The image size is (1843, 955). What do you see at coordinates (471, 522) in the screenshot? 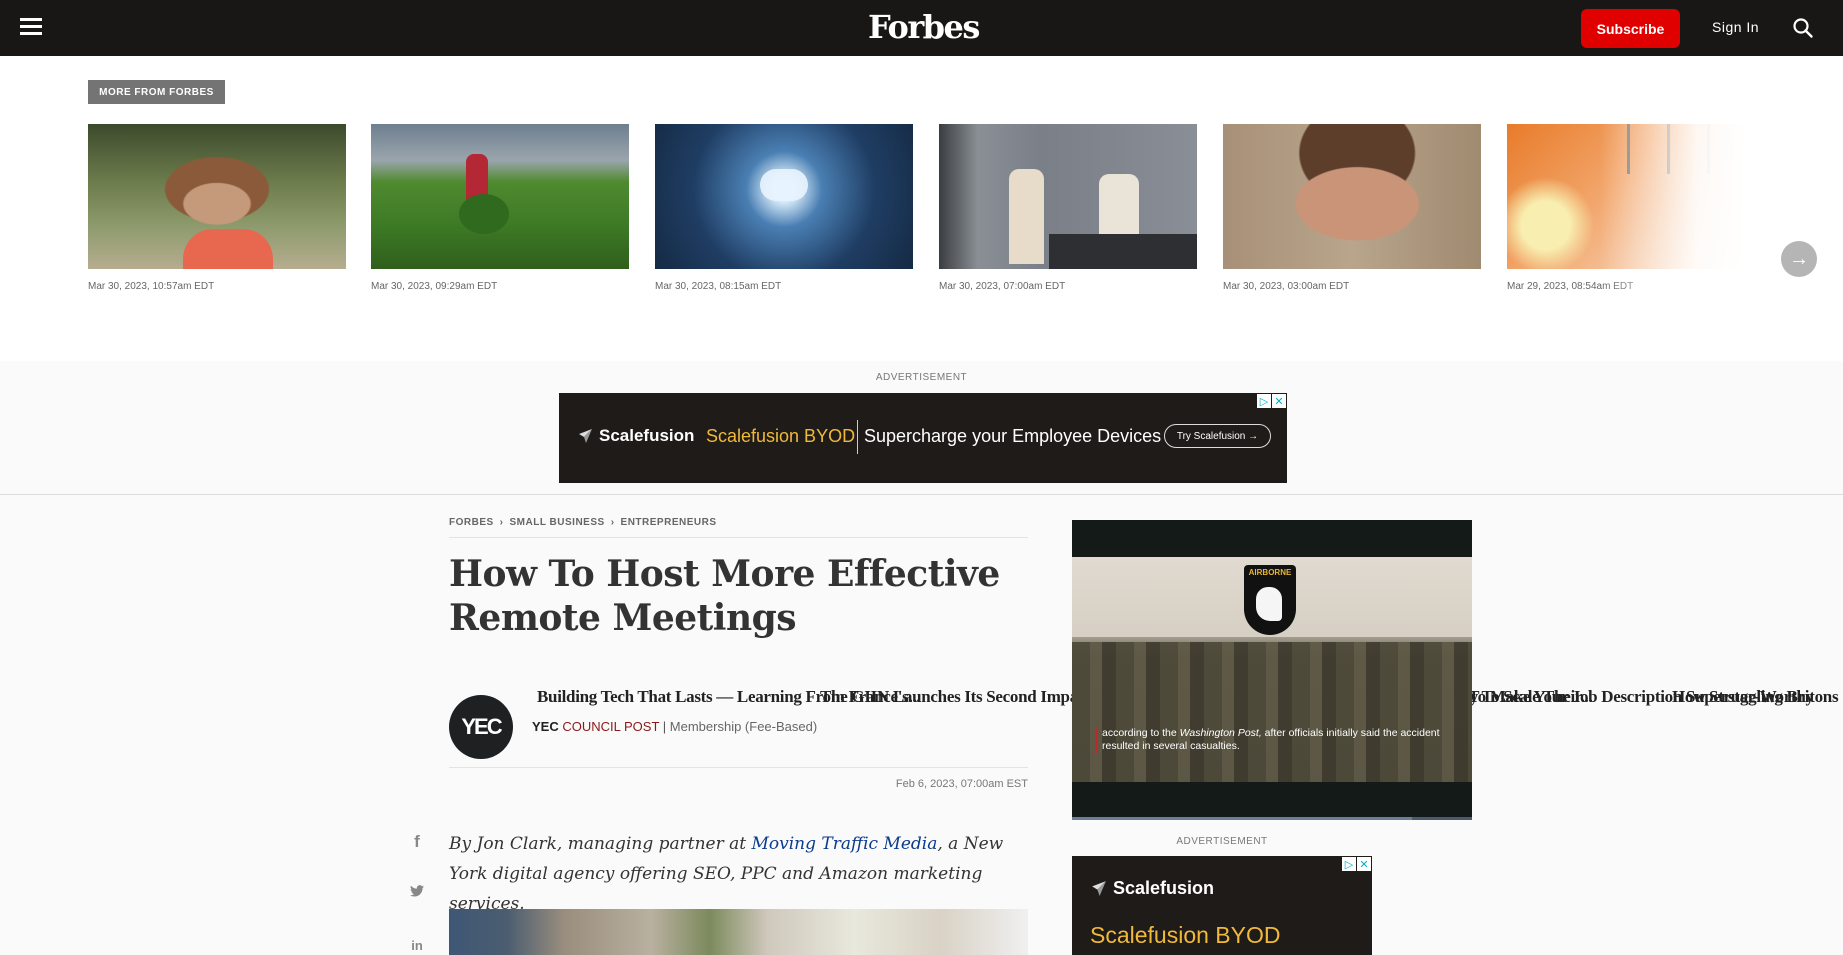
I see `breadcrumb-forbes: FORBES` at bounding box center [471, 522].